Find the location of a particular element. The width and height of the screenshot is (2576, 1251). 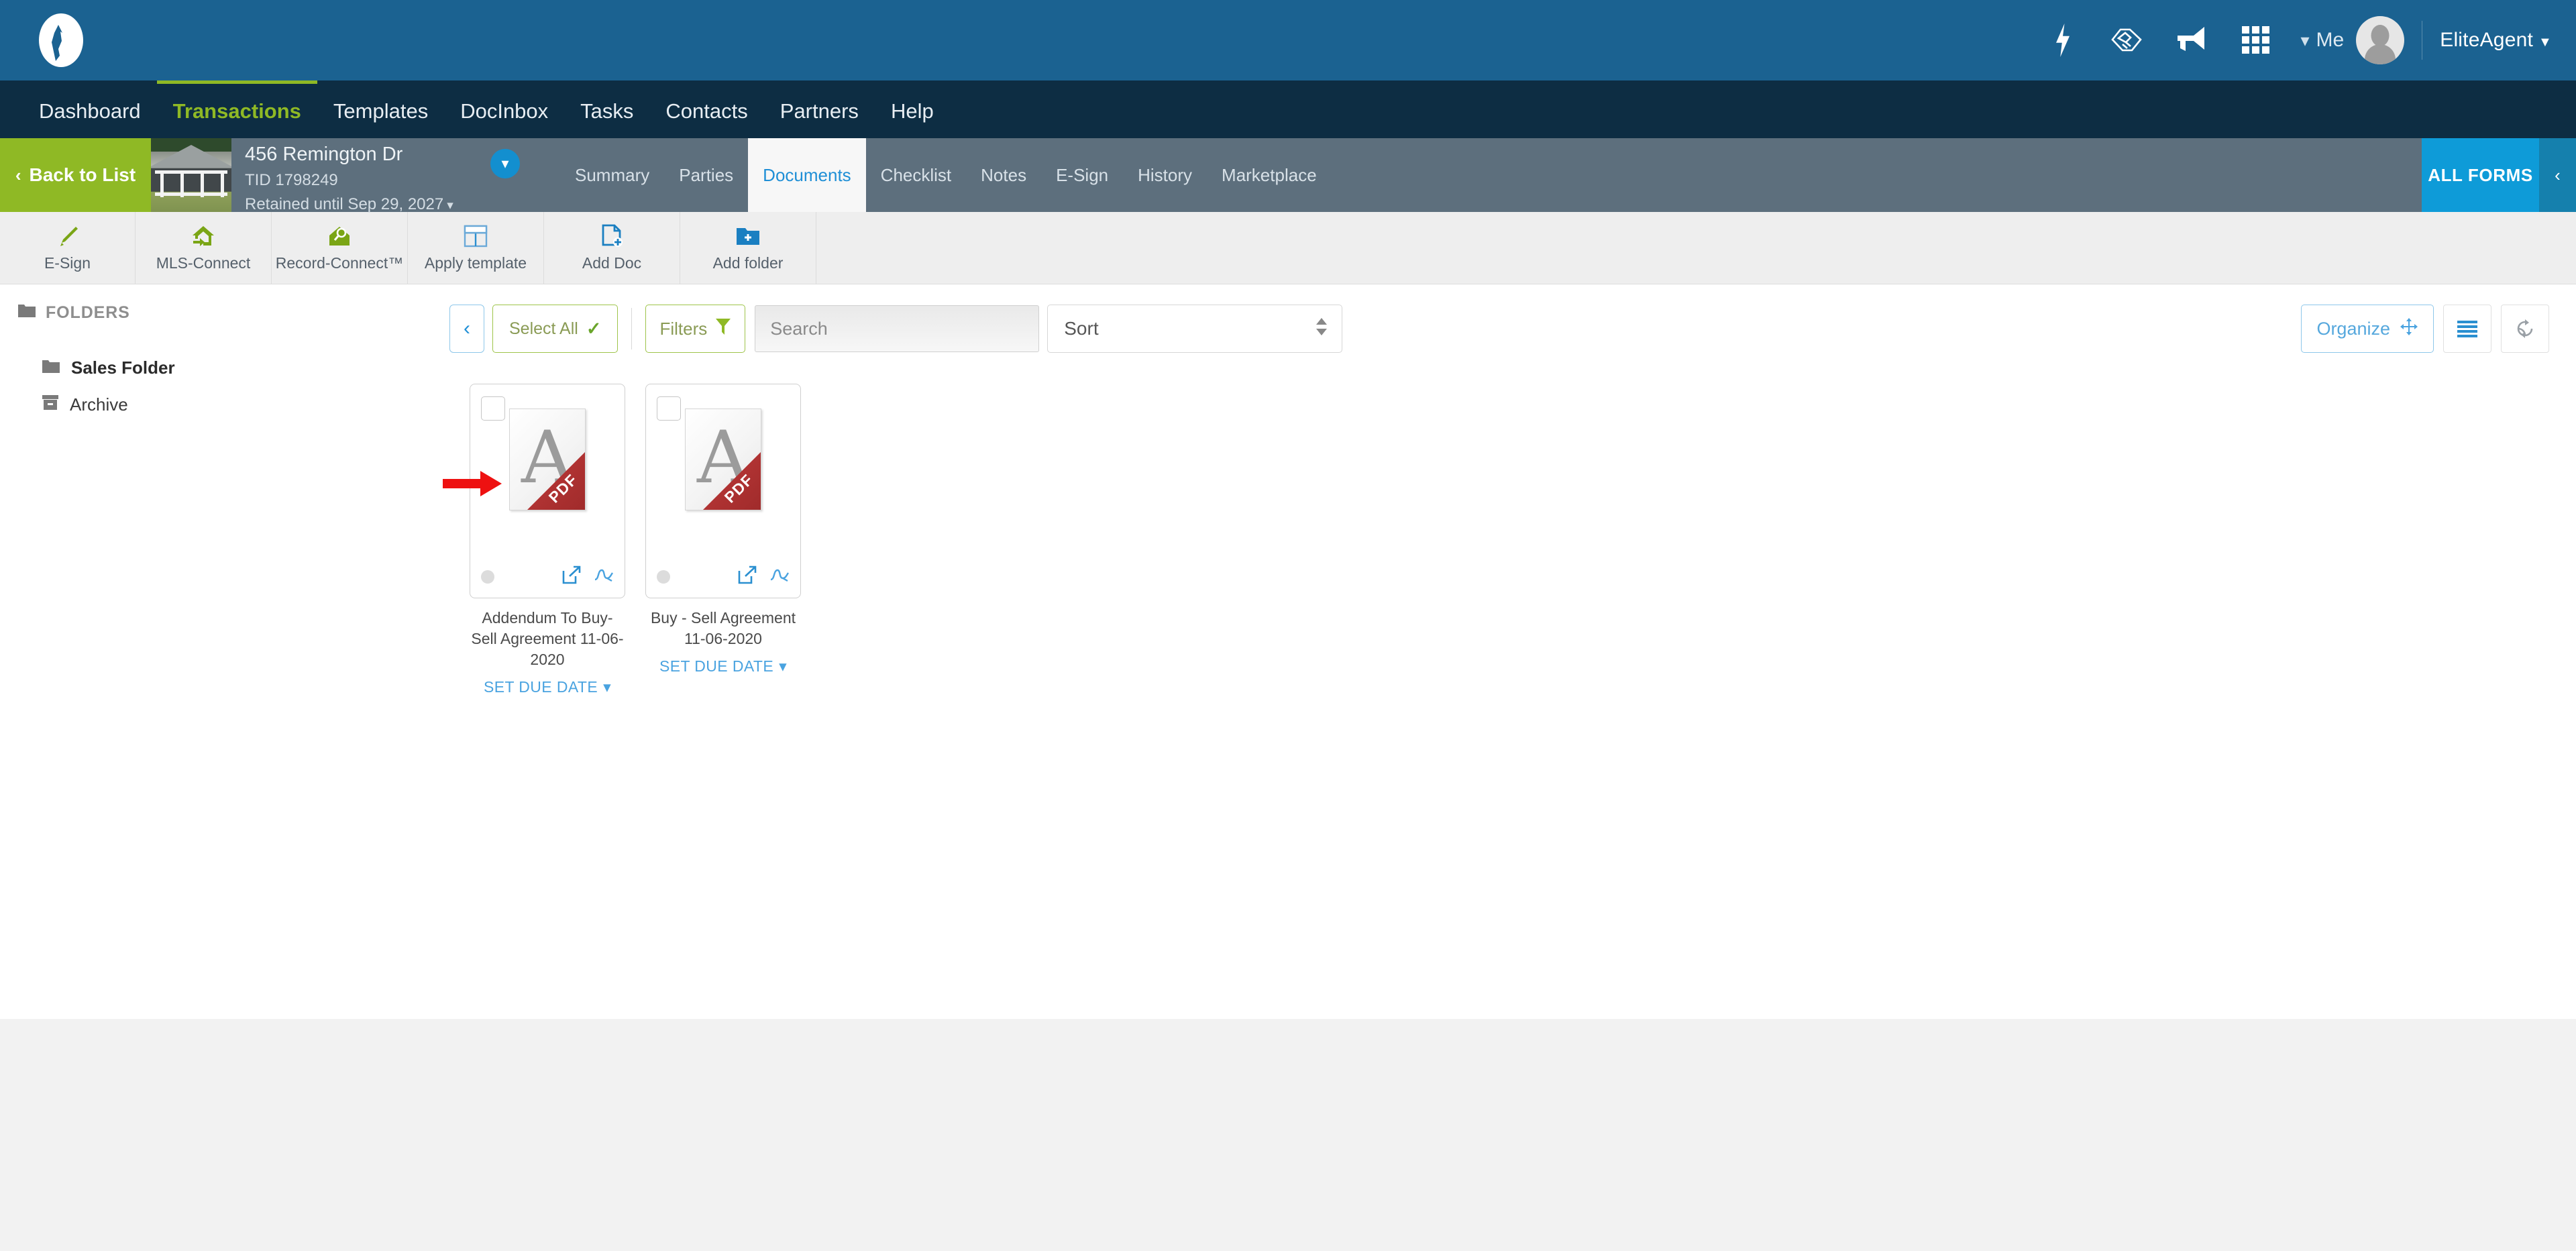

mls-connect-button: MLS-Connect is located at coordinates (204, 248).